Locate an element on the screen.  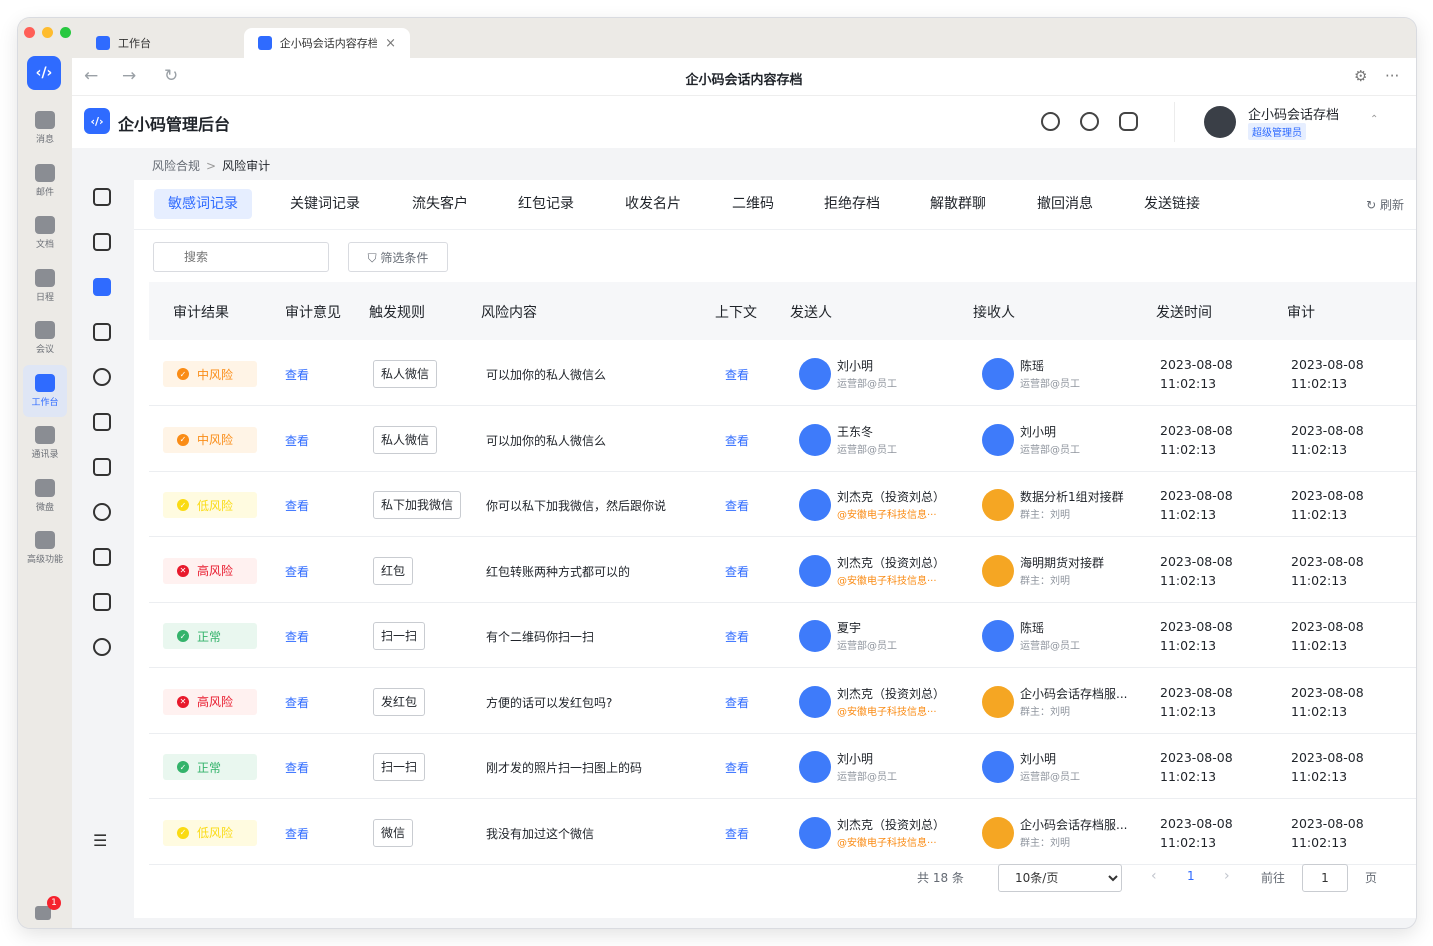
wecom-logo-icon: ‹/› is located at coordinates (44, 73).